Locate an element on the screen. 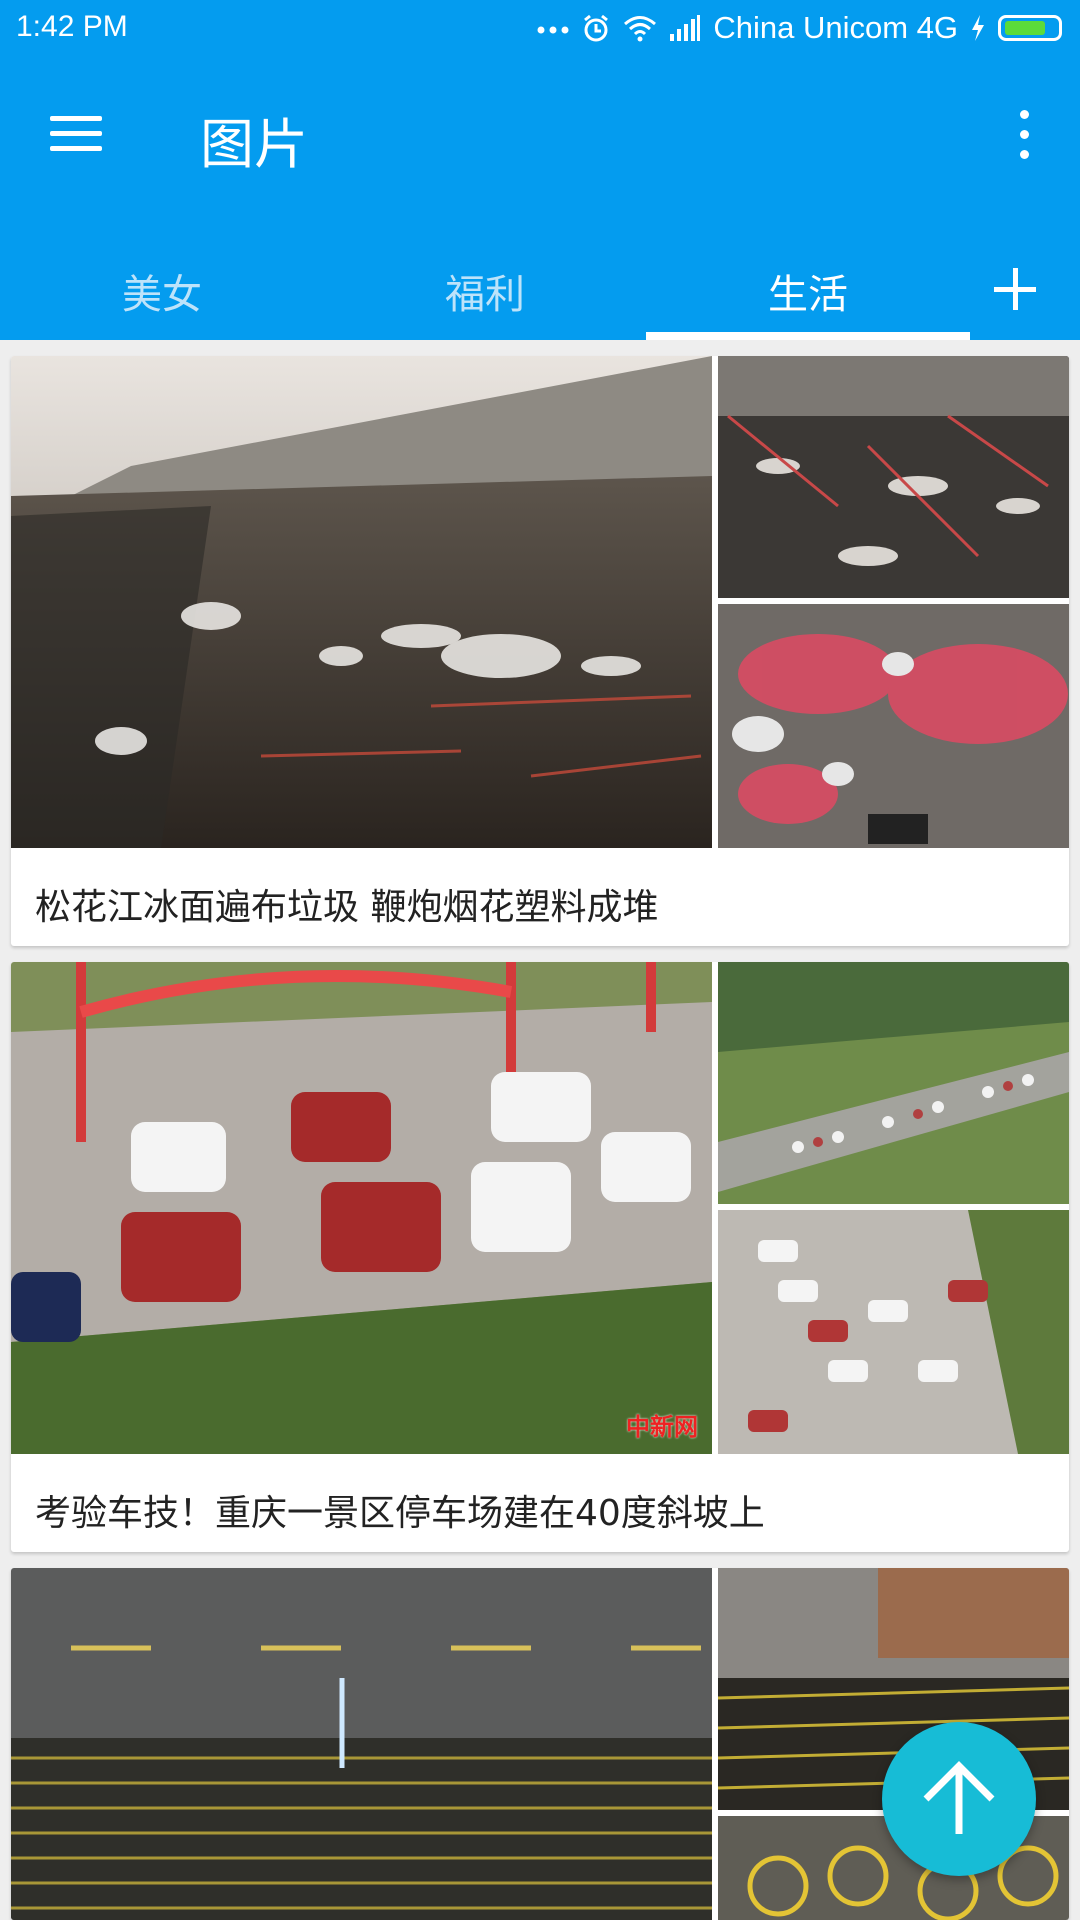 The width and height of the screenshot is (1080, 1920). menu-button is located at coordinates (76, 134).